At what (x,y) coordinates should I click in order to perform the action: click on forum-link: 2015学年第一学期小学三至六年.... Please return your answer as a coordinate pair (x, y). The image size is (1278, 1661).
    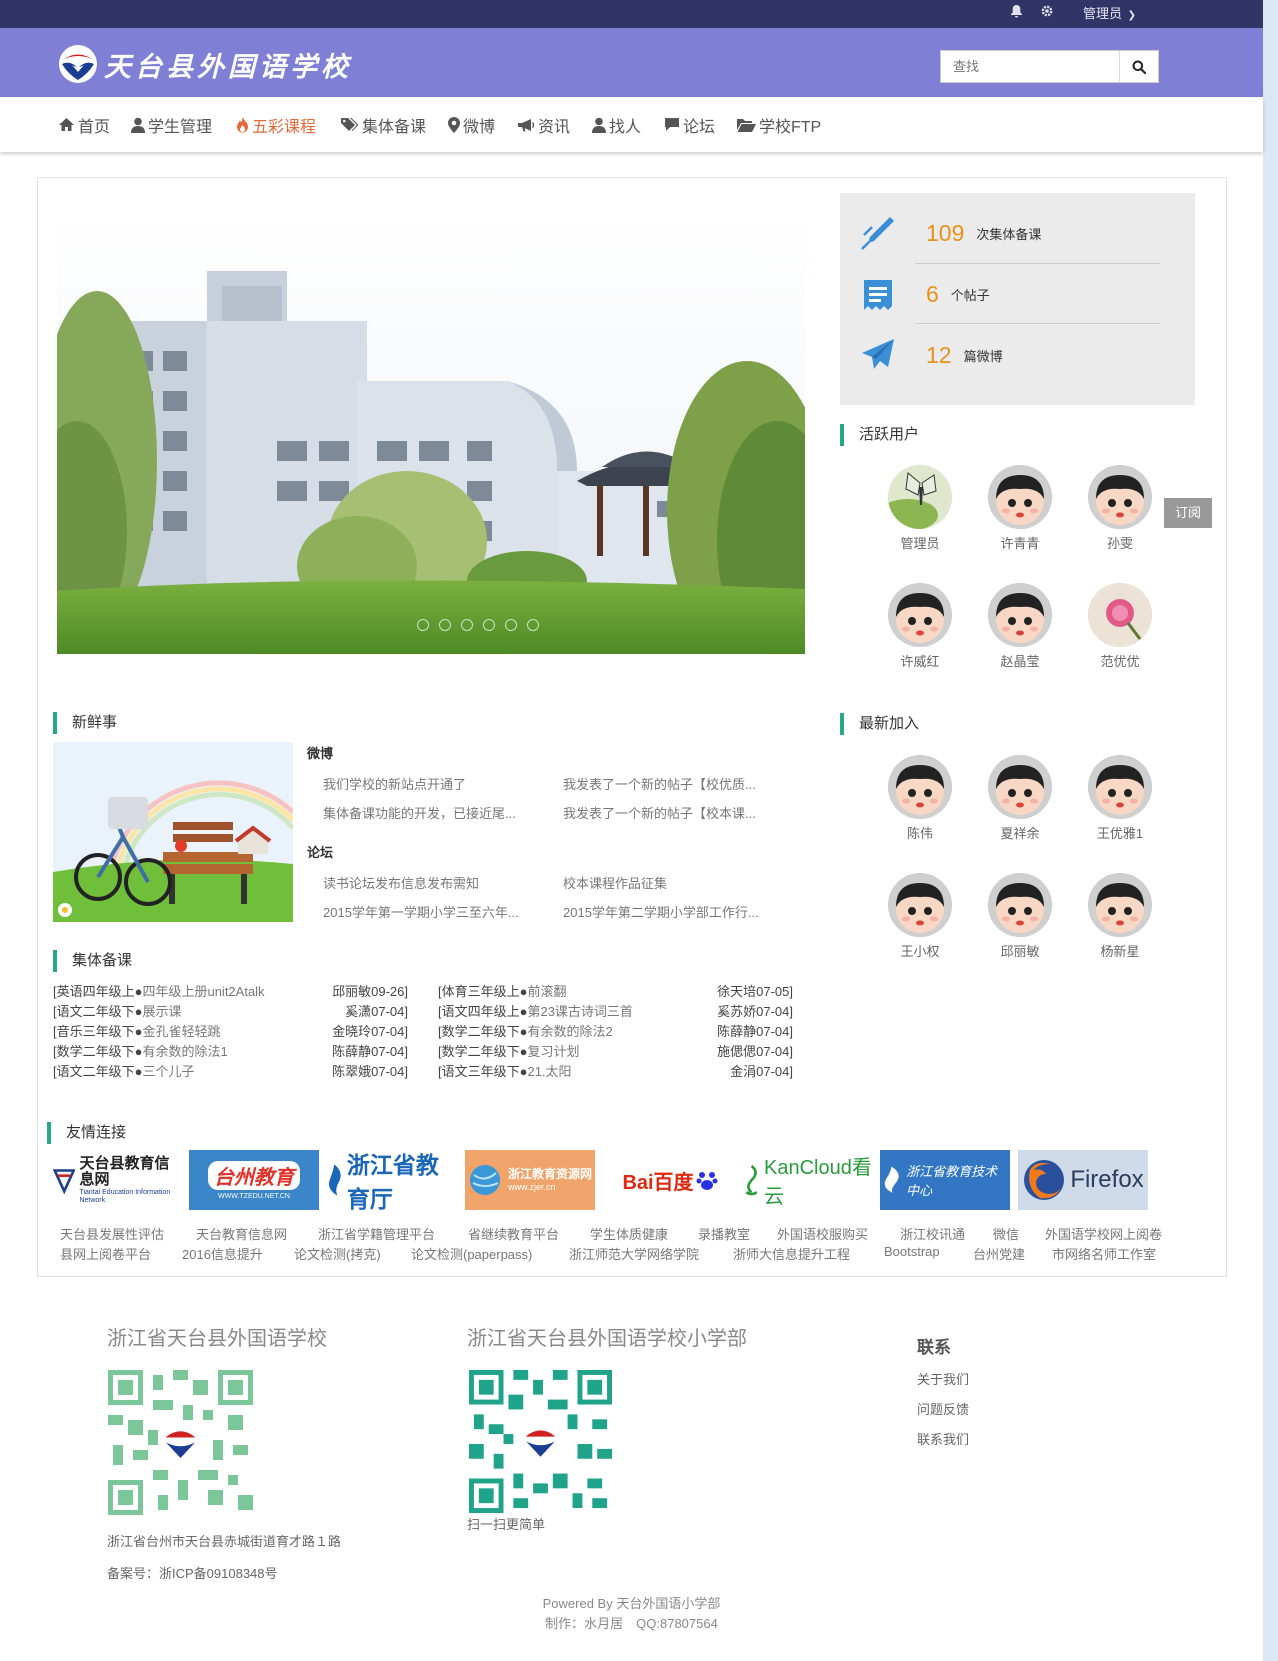
    Looking at the image, I should click on (421, 911).